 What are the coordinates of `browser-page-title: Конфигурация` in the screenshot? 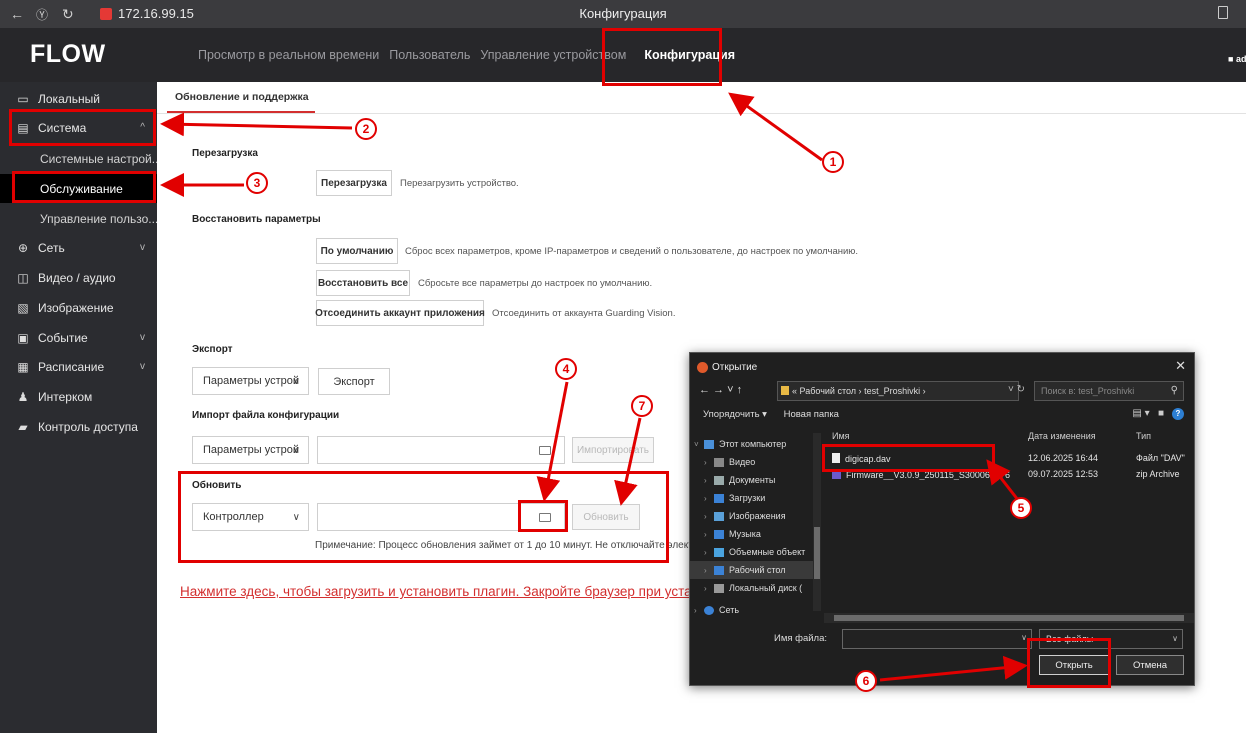 It's located at (623, 13).